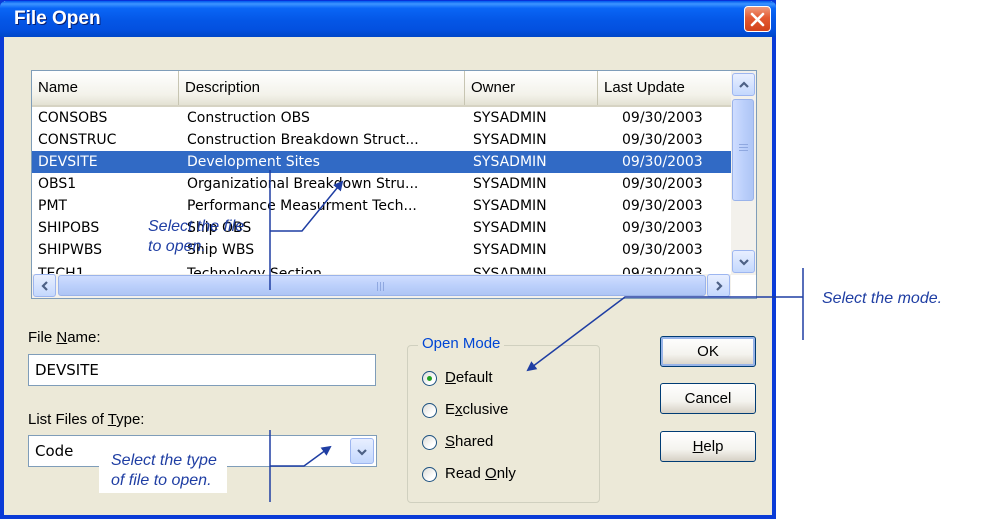 The width and height of the screenshot is (990, 519). Describe the element at coordinates (164, 460) in the screenshot. I see `callout-text: Select the type` at that location.